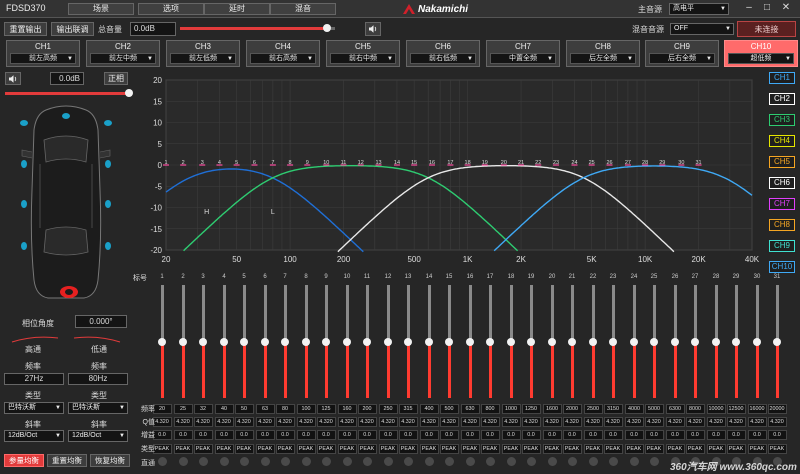 Image resolution: width=800 pixels, height=474 pixels. Describe the element at coordinates (373, 29) in the screenshot. I see `mute-button` at that location.